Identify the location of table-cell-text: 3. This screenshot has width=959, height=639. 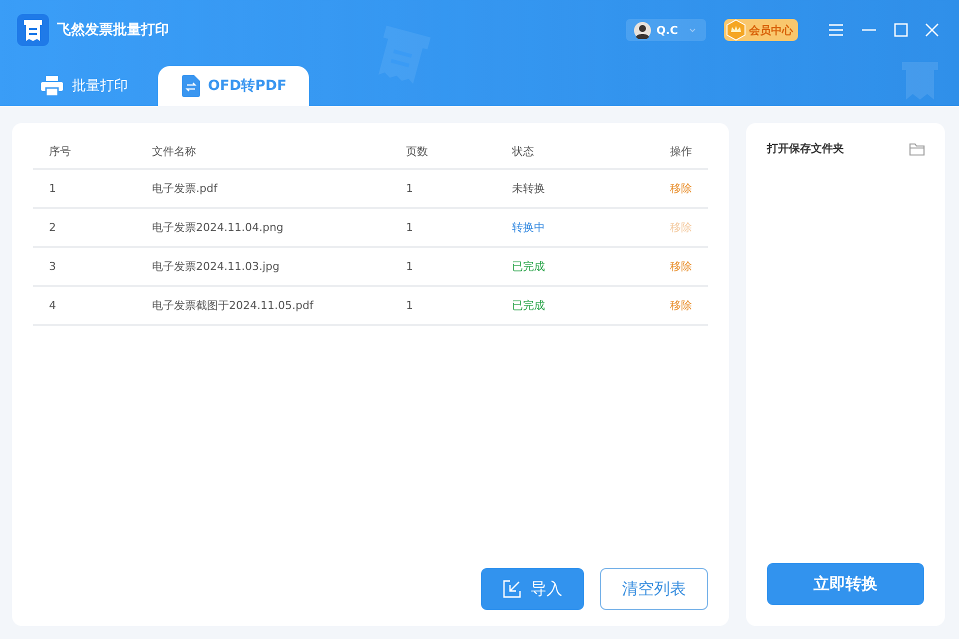
(52, 266).